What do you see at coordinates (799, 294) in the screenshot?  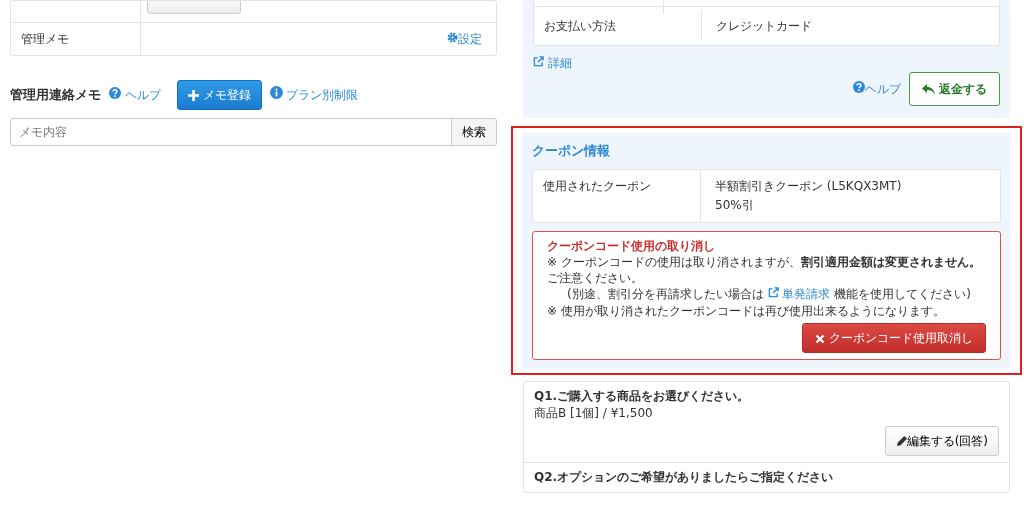 I see `single-charge-link: 単発請求` at bounding box center [799, 294].